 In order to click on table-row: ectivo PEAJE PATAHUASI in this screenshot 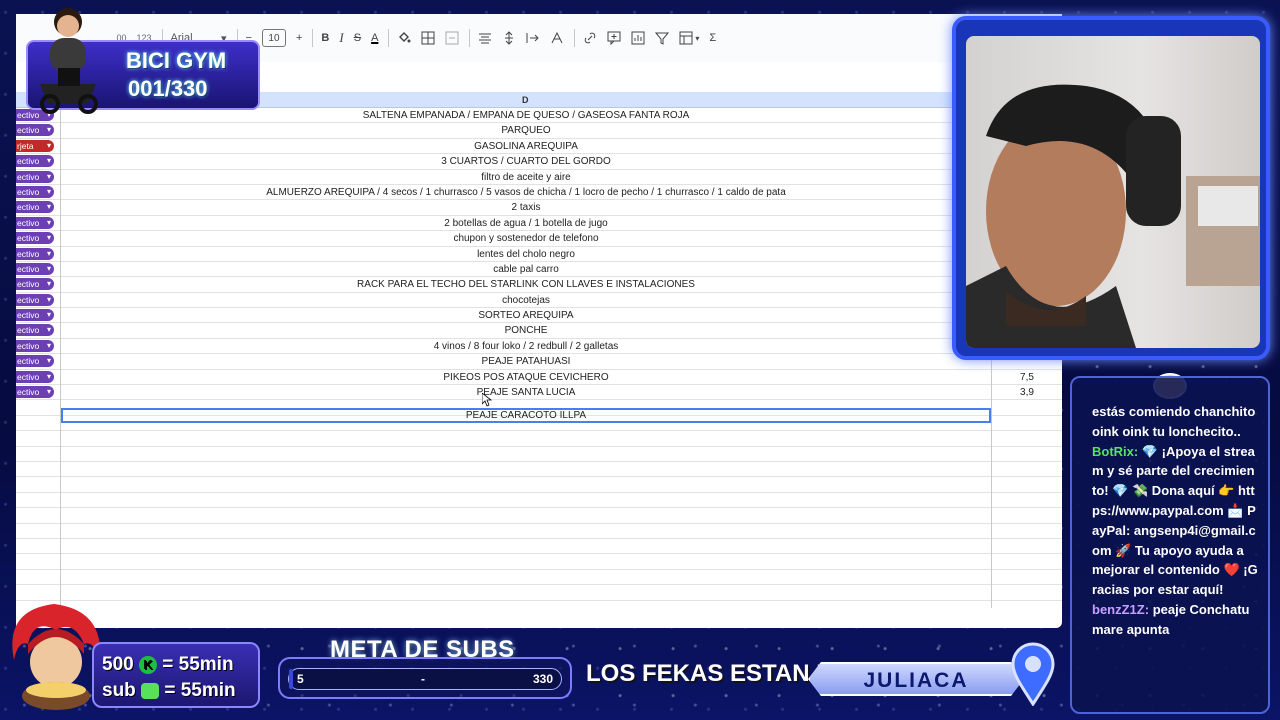, I will do `click(539, 362)`.